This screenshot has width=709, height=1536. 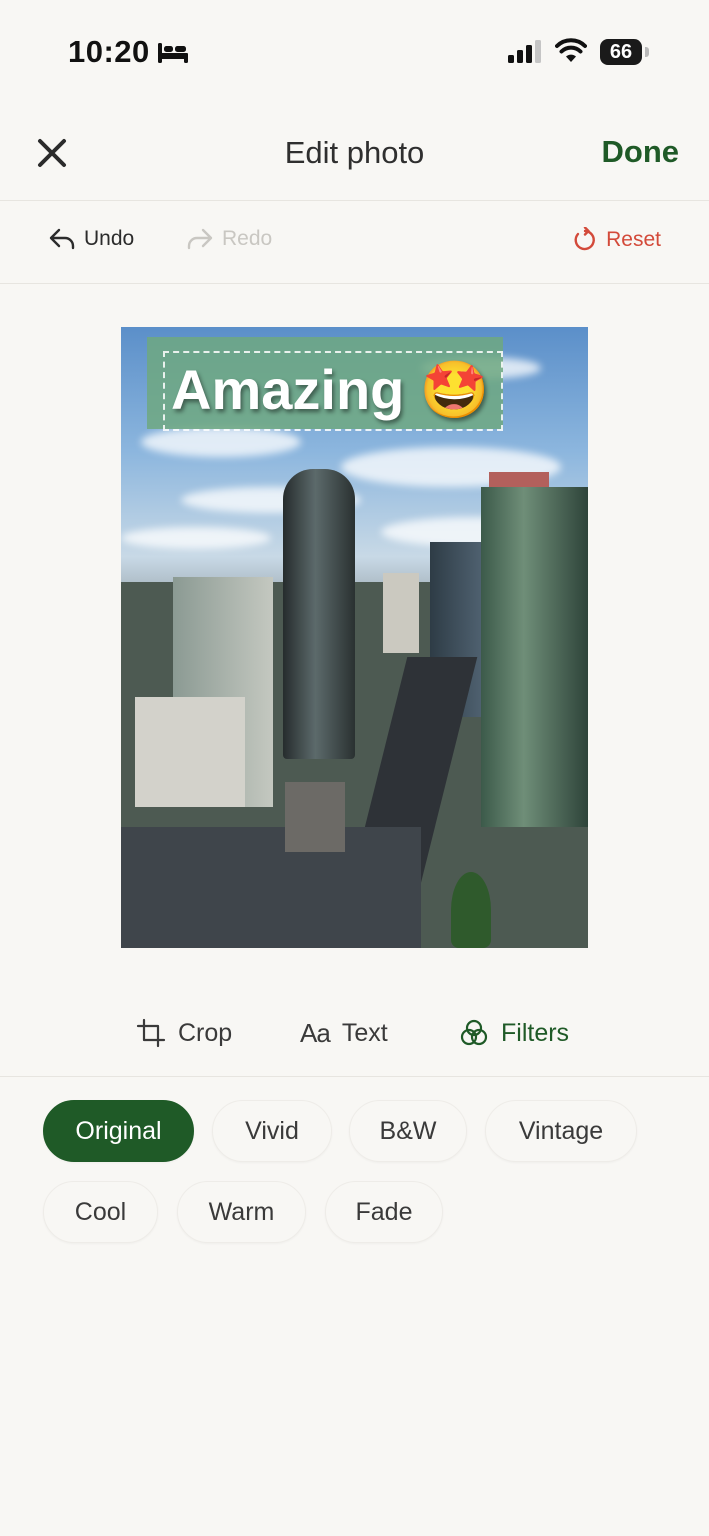 What do you see at coordinates (364, 1033) in the screenshot?
I see `text-label: Text` at bounding box center [364, 1033].